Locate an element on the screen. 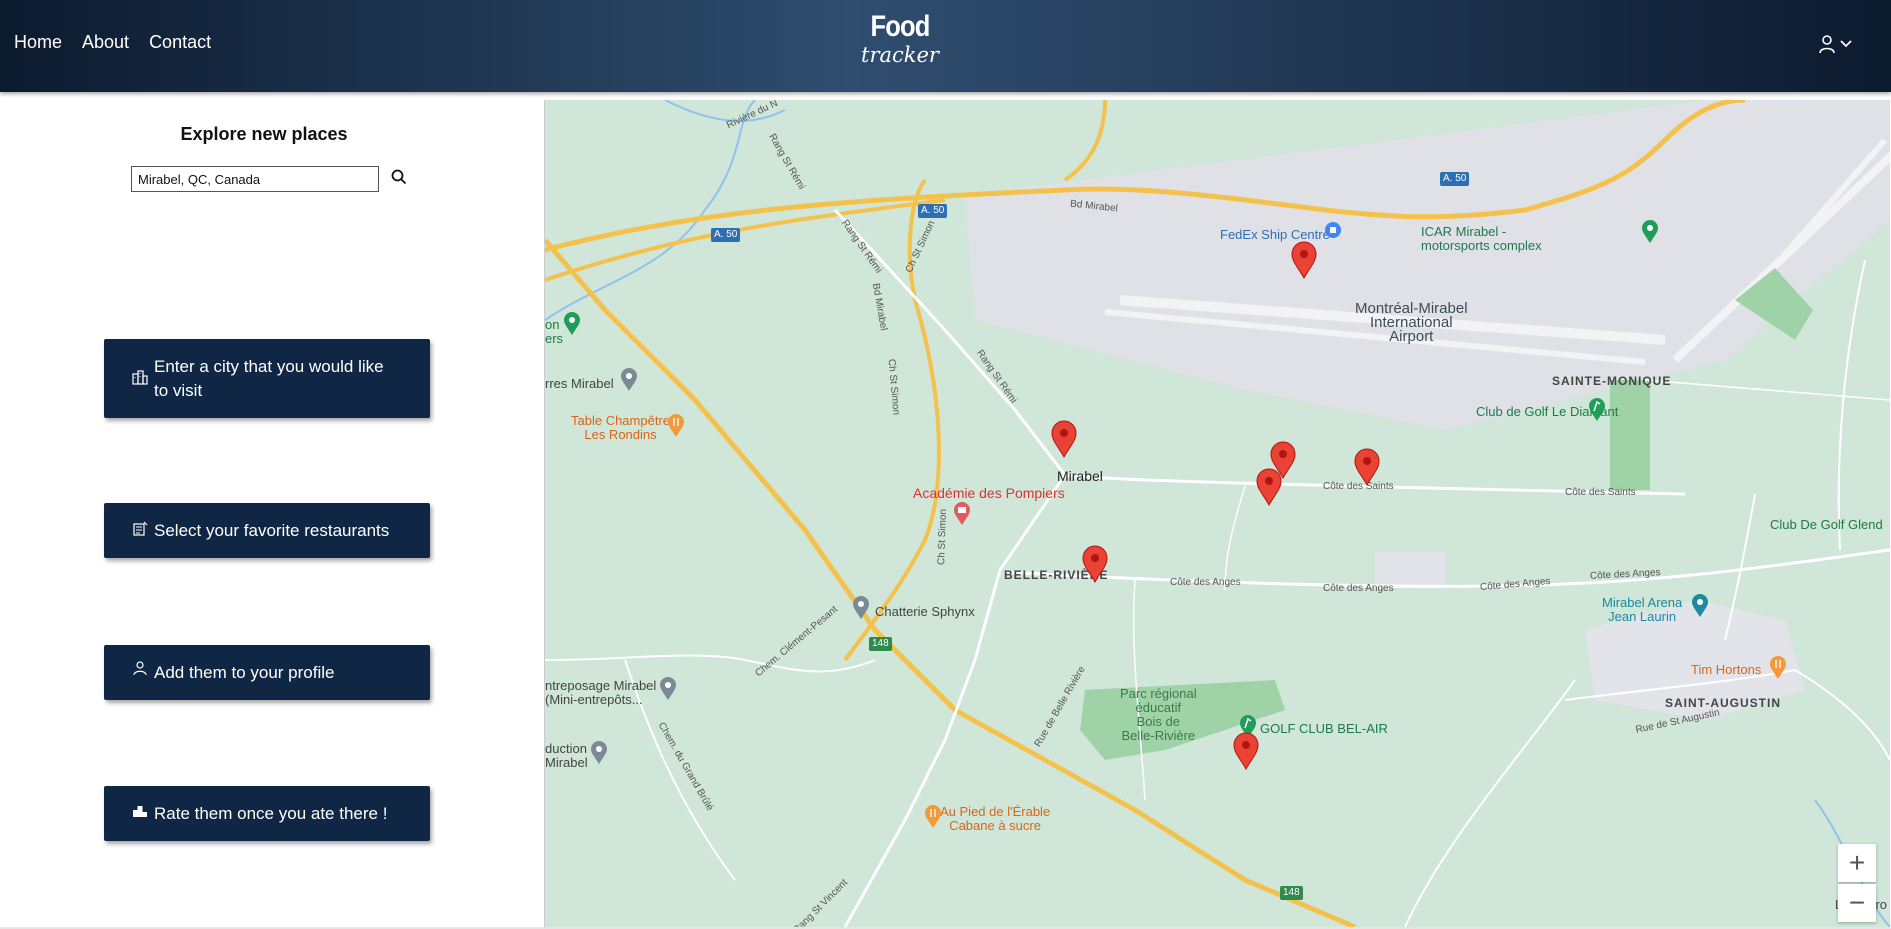 This screenshot has width=1891, height=929. map-label-golf-bel-air: GOLF CLUB BEL-AIR is located at coordinates (1324, 729).